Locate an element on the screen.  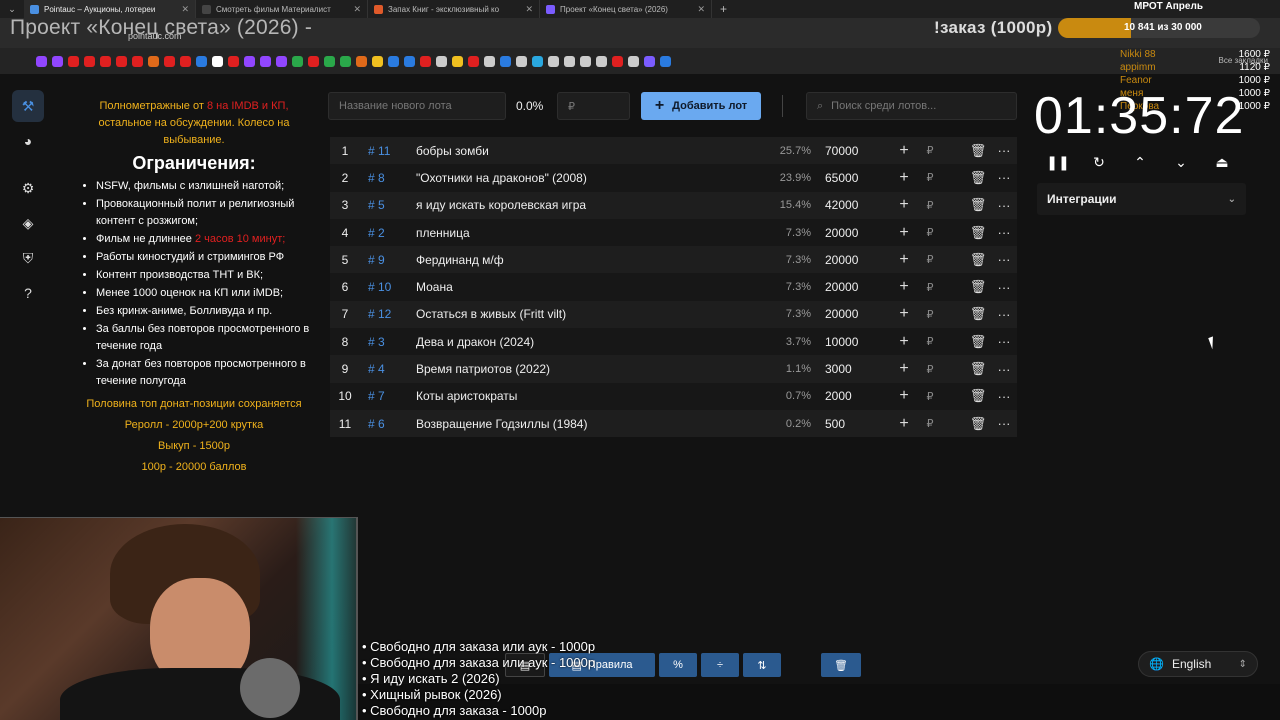
new-lot-name-input: Название нового лота is located at coordinates (417, 106).